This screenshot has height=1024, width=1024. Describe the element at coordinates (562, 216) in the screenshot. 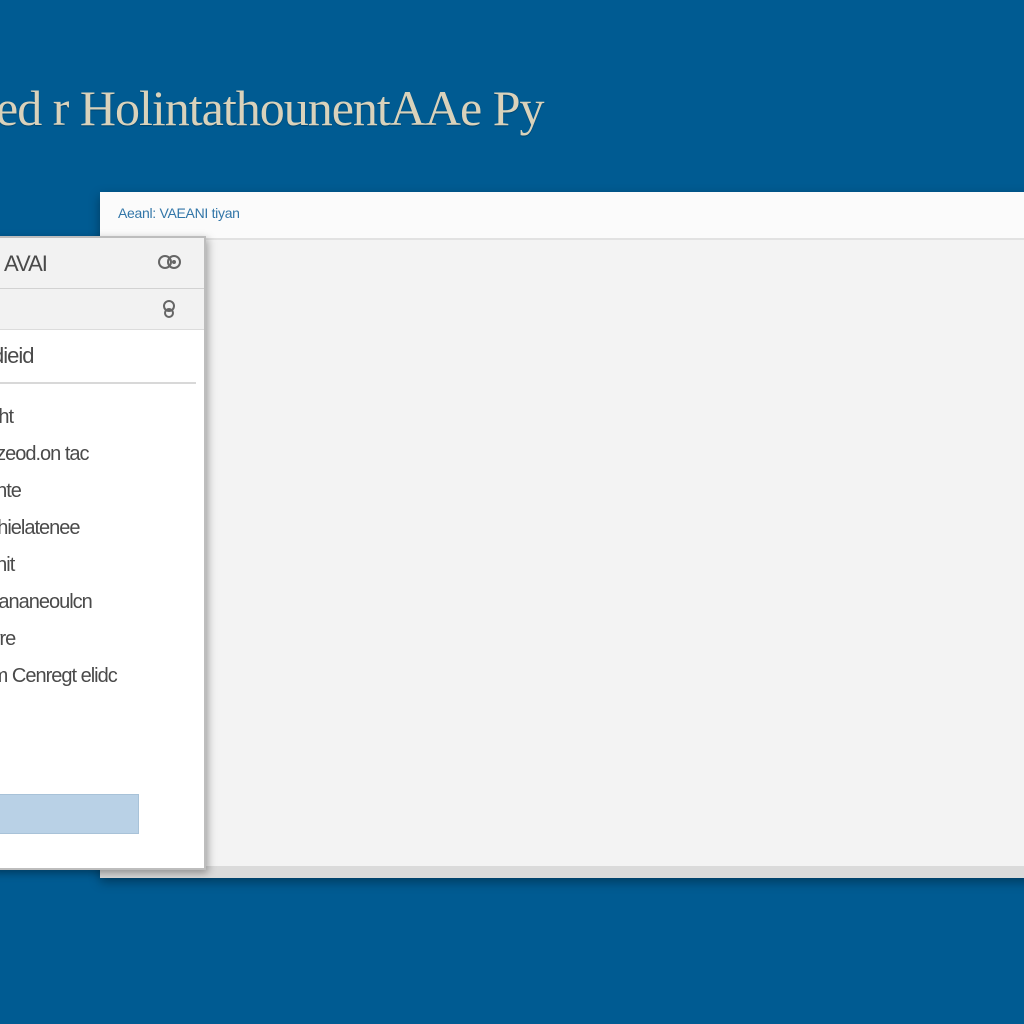

I see `main-window-header: Aeanl: VAEANI tiyan` at that location.